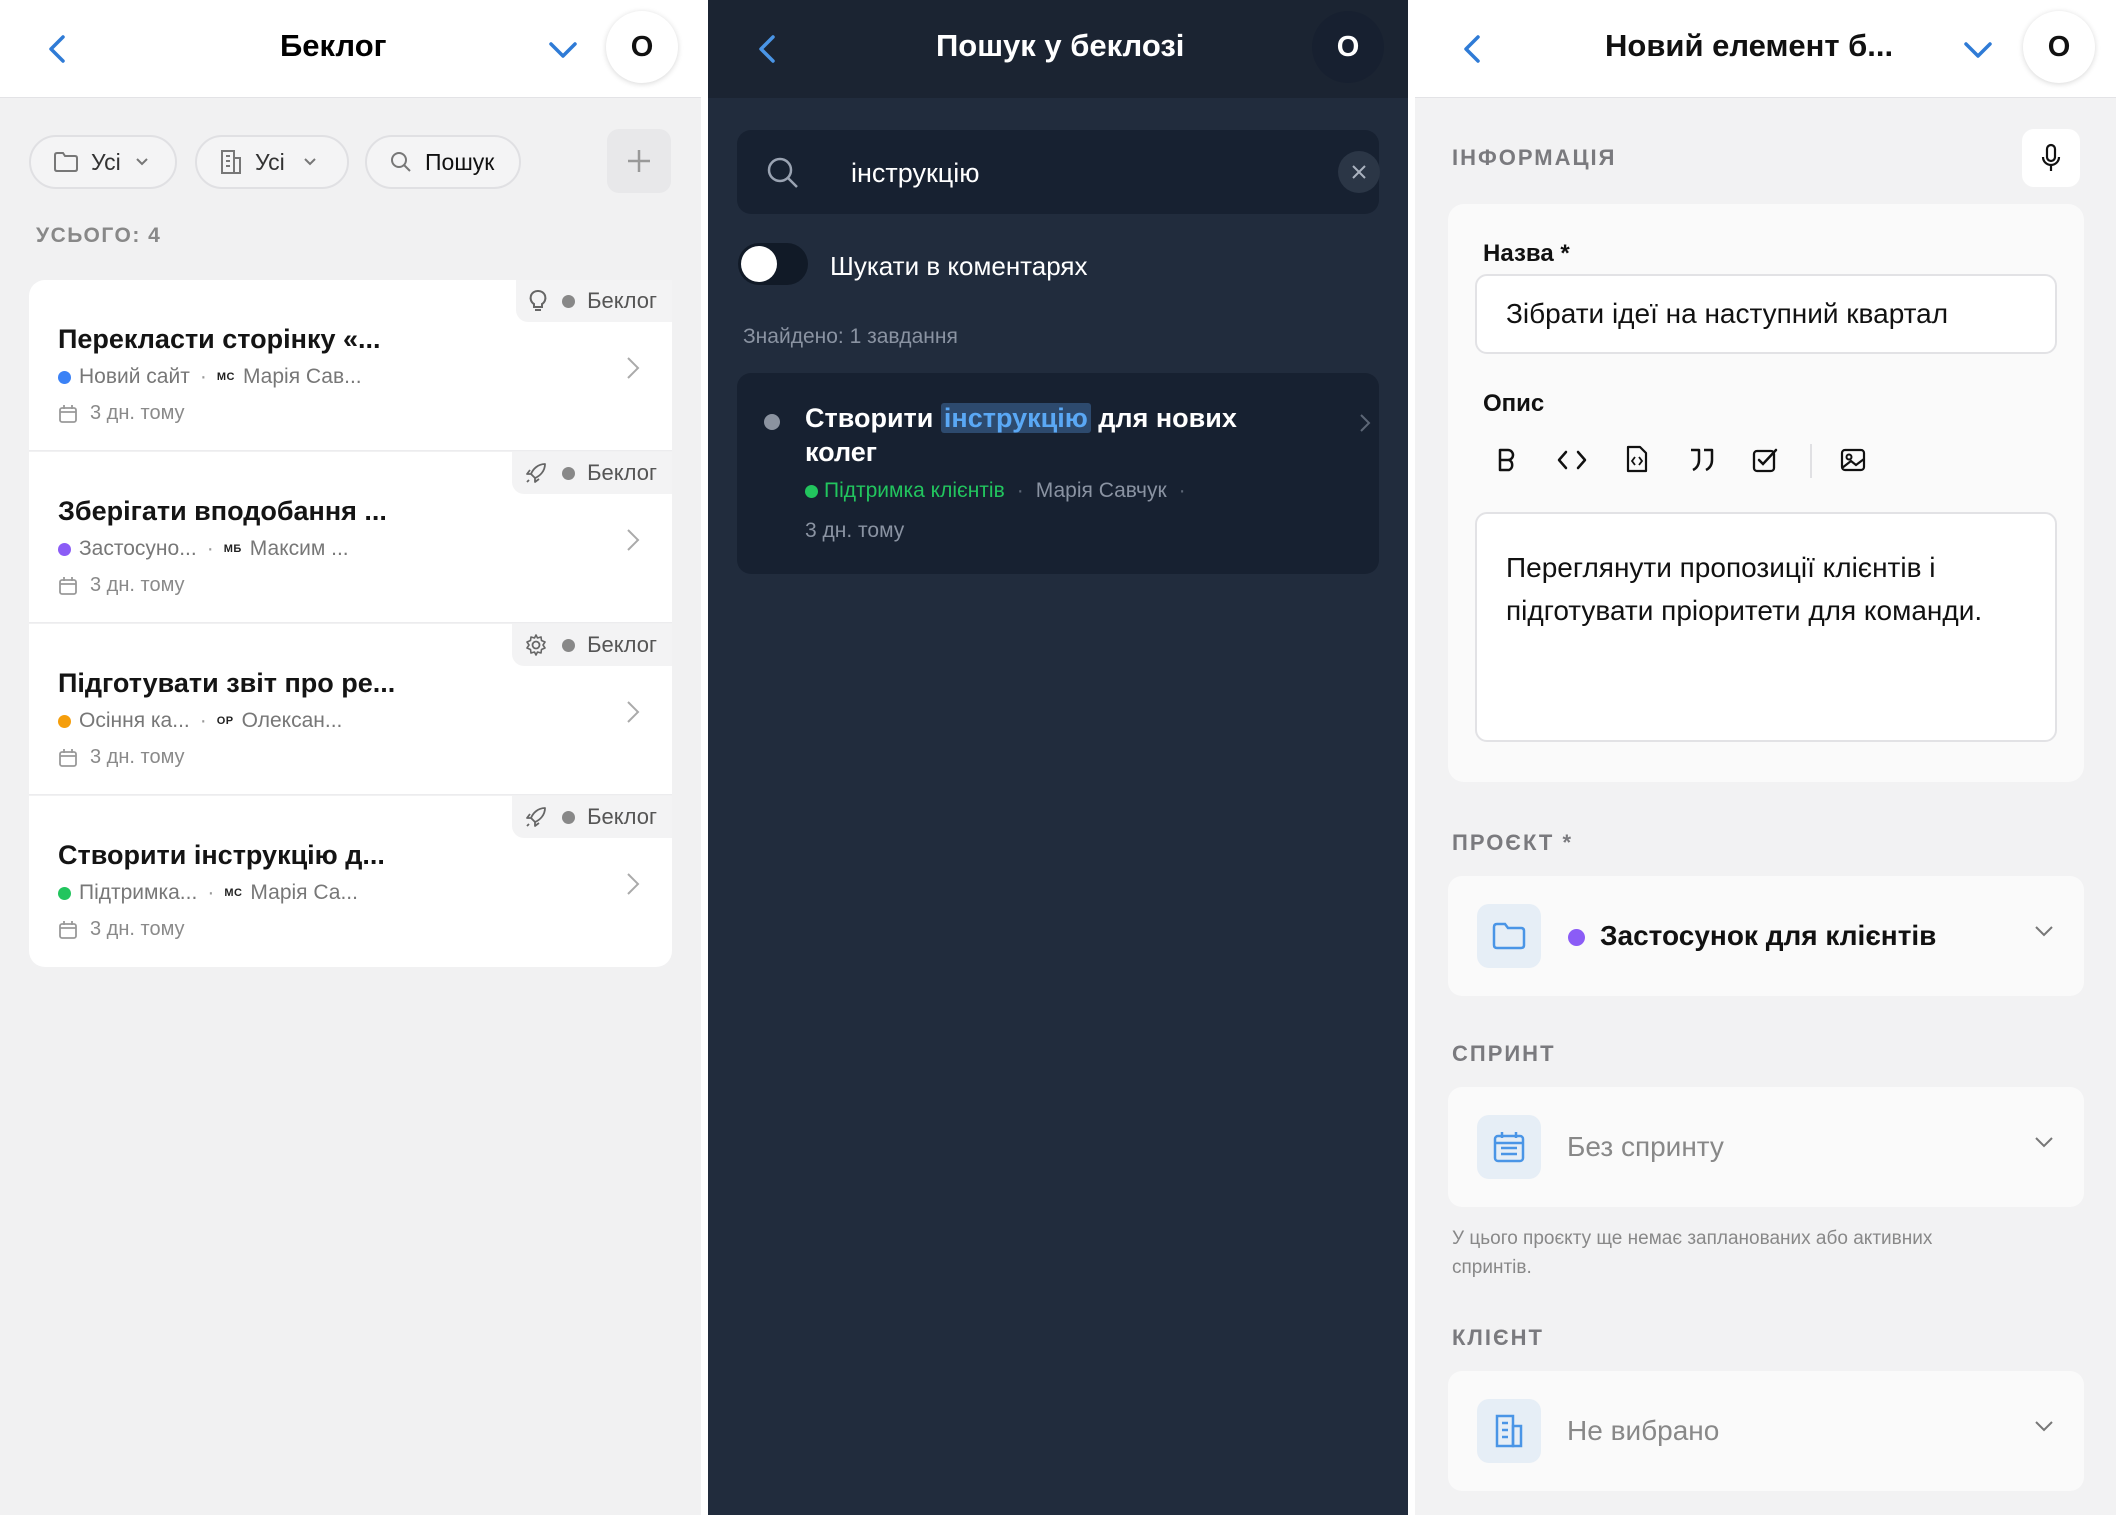 This screenshot has height=1515, width=2116. Describe the element at coordinates (1766, 1431) in the screenshot. I see `client-select: Не вибрано` at that location.